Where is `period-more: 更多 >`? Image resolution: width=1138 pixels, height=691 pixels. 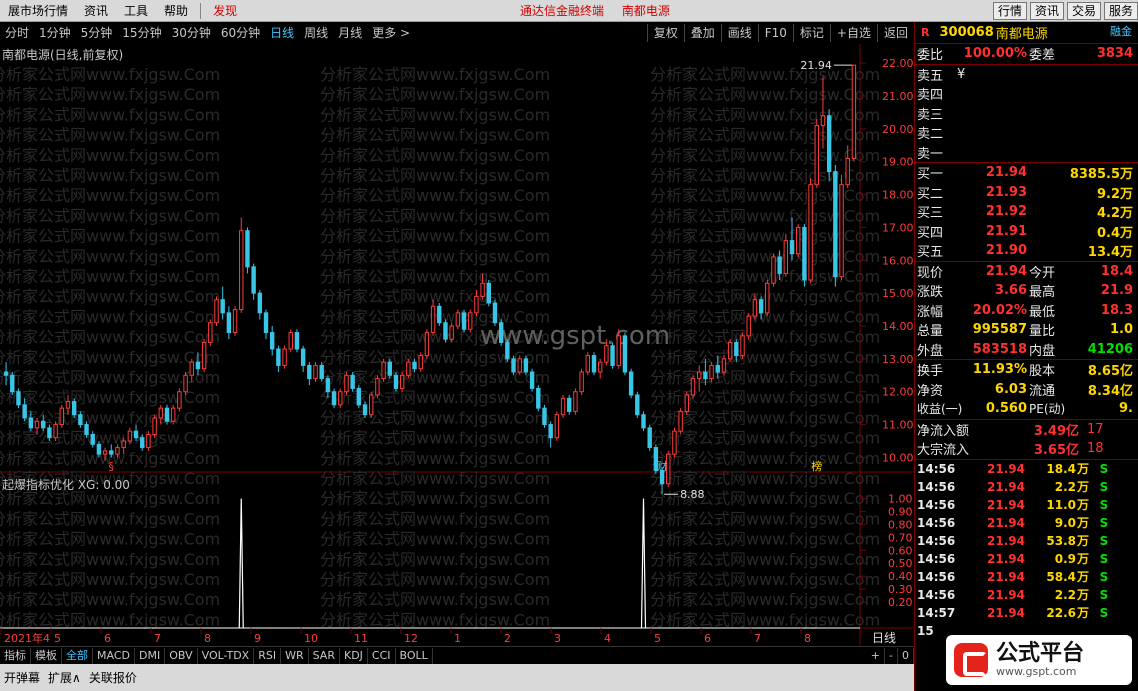 period-more: 更多 > is located at coordinates (391, 33).